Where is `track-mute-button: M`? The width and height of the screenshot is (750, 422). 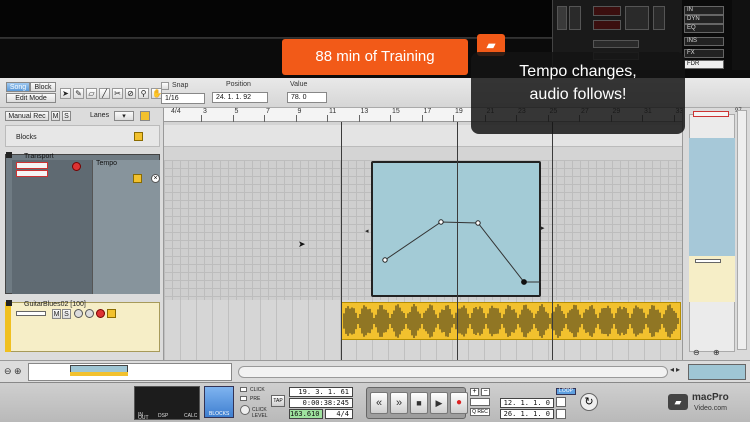 track-mute-button: M is located at coordinates (56, 314).